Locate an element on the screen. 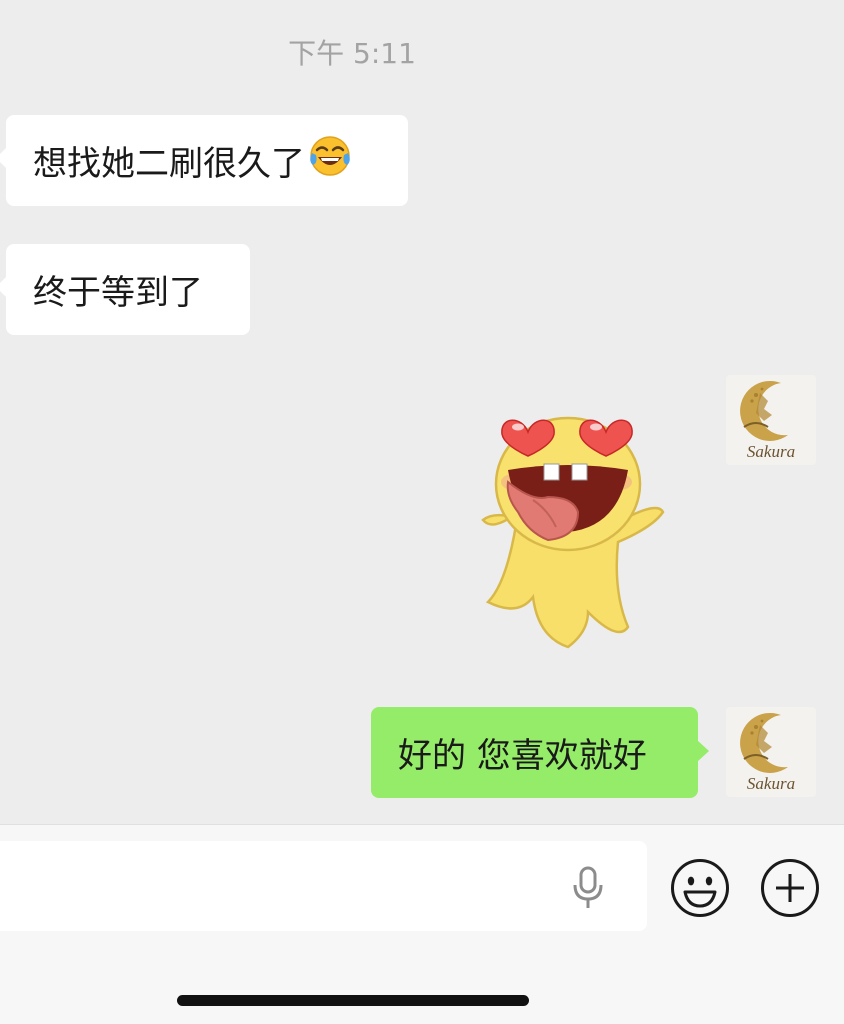 The image size is (844, 1024). outgoing-message: 好的 您喜欢就好 is located at coordinates (540, 752).